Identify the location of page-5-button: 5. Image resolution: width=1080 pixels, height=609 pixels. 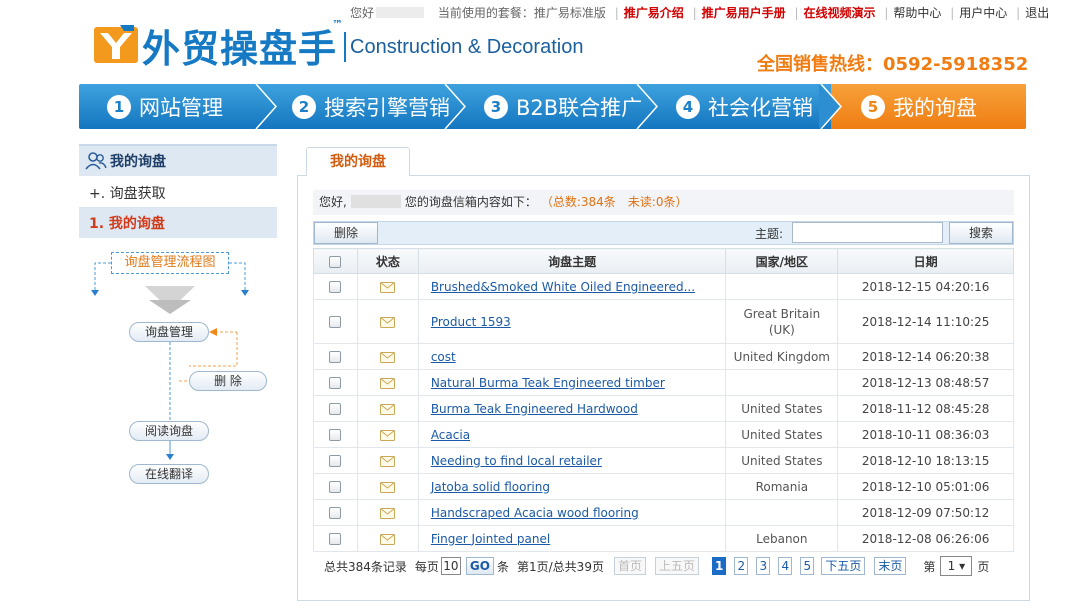
(807, 566).